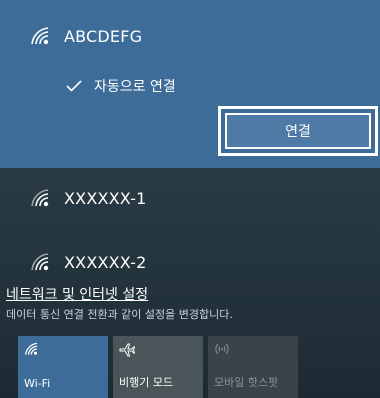 This screenshot has width=380, height=398. I want to click on connect-button: 연결, so click(298, 131).